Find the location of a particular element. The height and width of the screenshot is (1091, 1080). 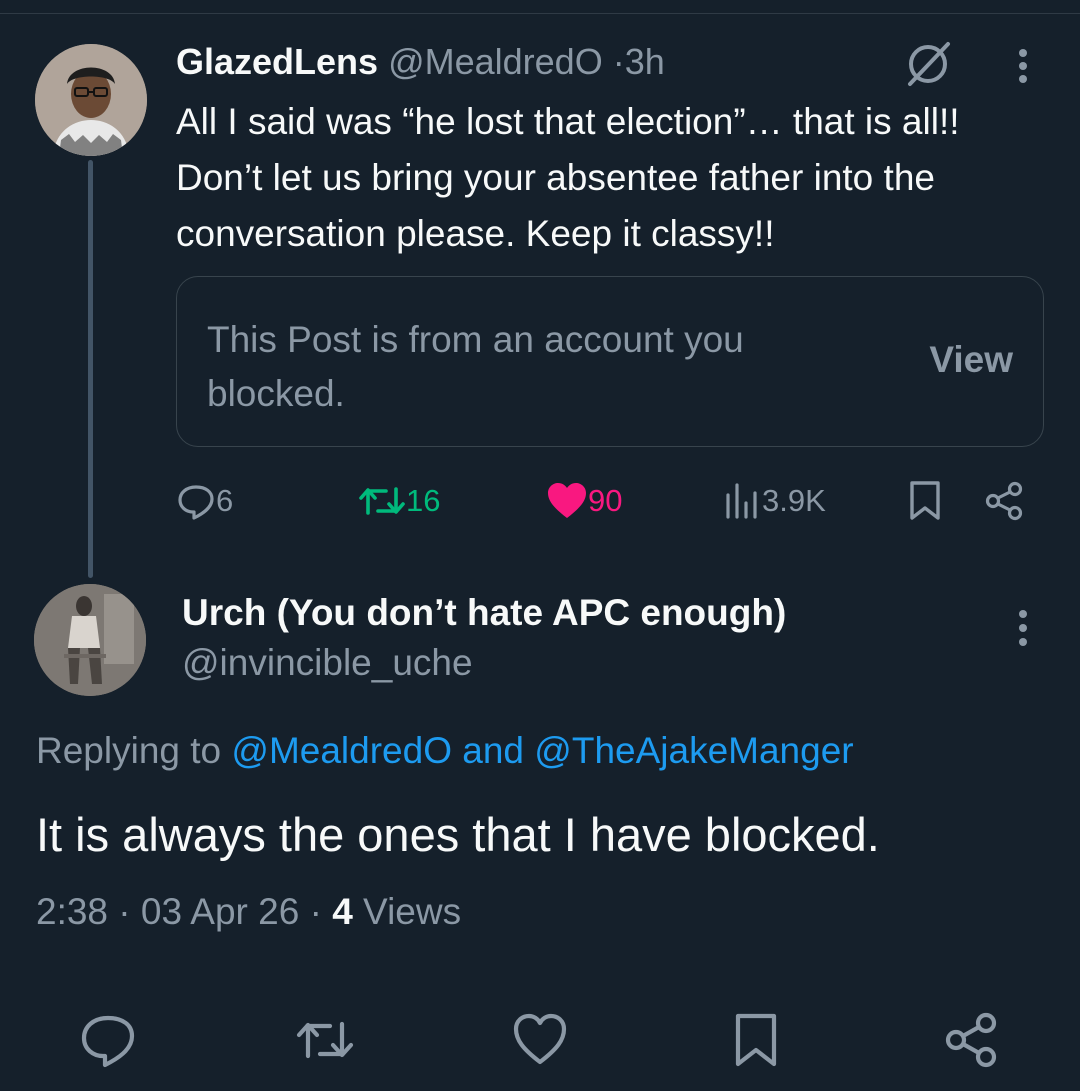

parent-header: GlazedLens @MealdredO ·3h is located at coordinates (420, 62).